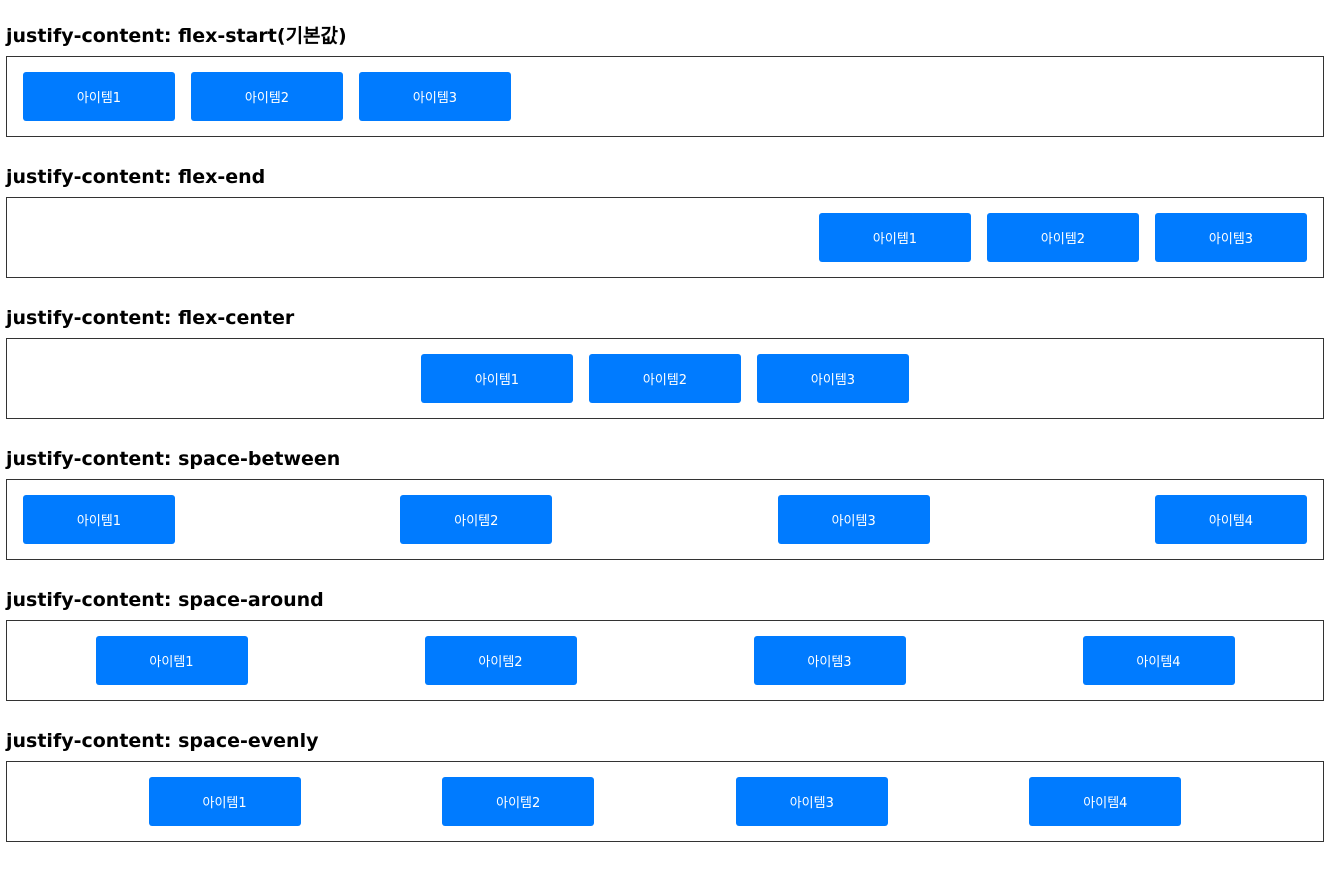 Image resolution: width=1332 pixels, height=874 pixels. I want to click on demo-title: justify-content: flex-center, so click(150, 318).